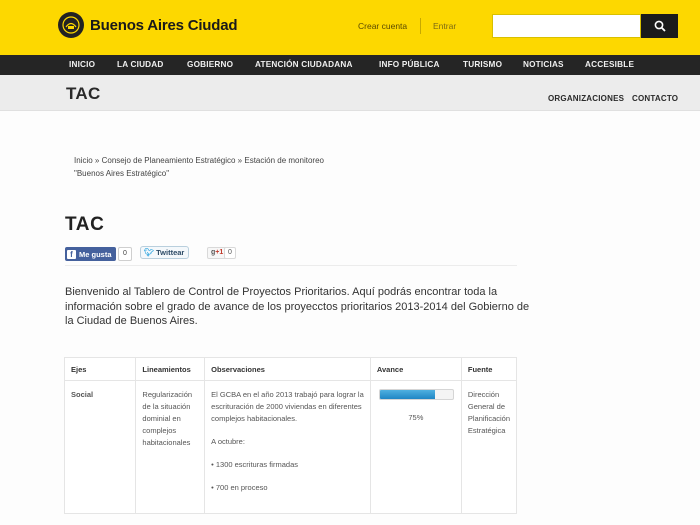  I want to click on organizaciones-link: ORGANIZACIONES, so click(586, 98).